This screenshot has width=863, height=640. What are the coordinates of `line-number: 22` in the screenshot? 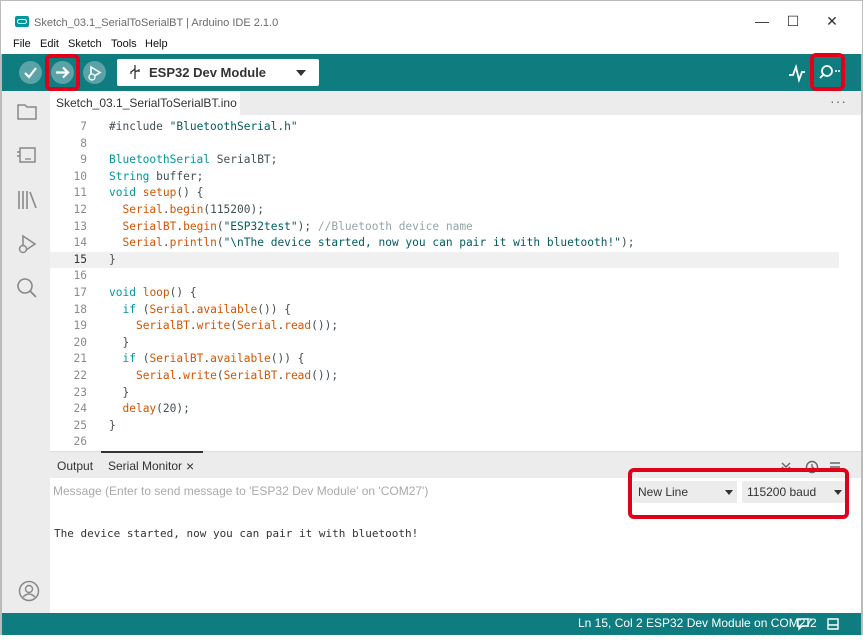 It's located at (80, 375).